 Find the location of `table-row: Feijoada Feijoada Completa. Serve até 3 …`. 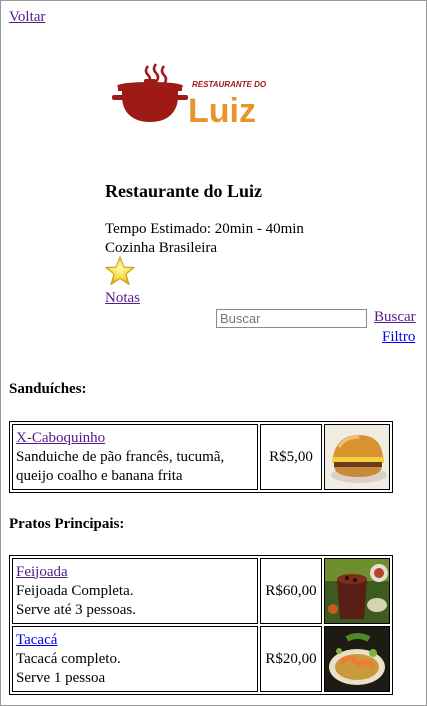

table-row: Feijoada Feijoada Completa. Serve até 3 … is located at coordinates (201, 591).